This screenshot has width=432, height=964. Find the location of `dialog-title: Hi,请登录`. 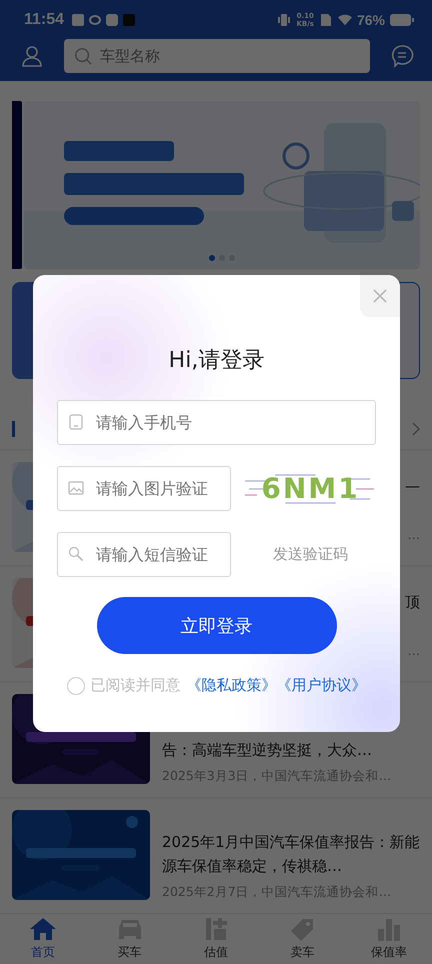

dialog-title: Hi,请登录 is located at coordinates (216, 361).